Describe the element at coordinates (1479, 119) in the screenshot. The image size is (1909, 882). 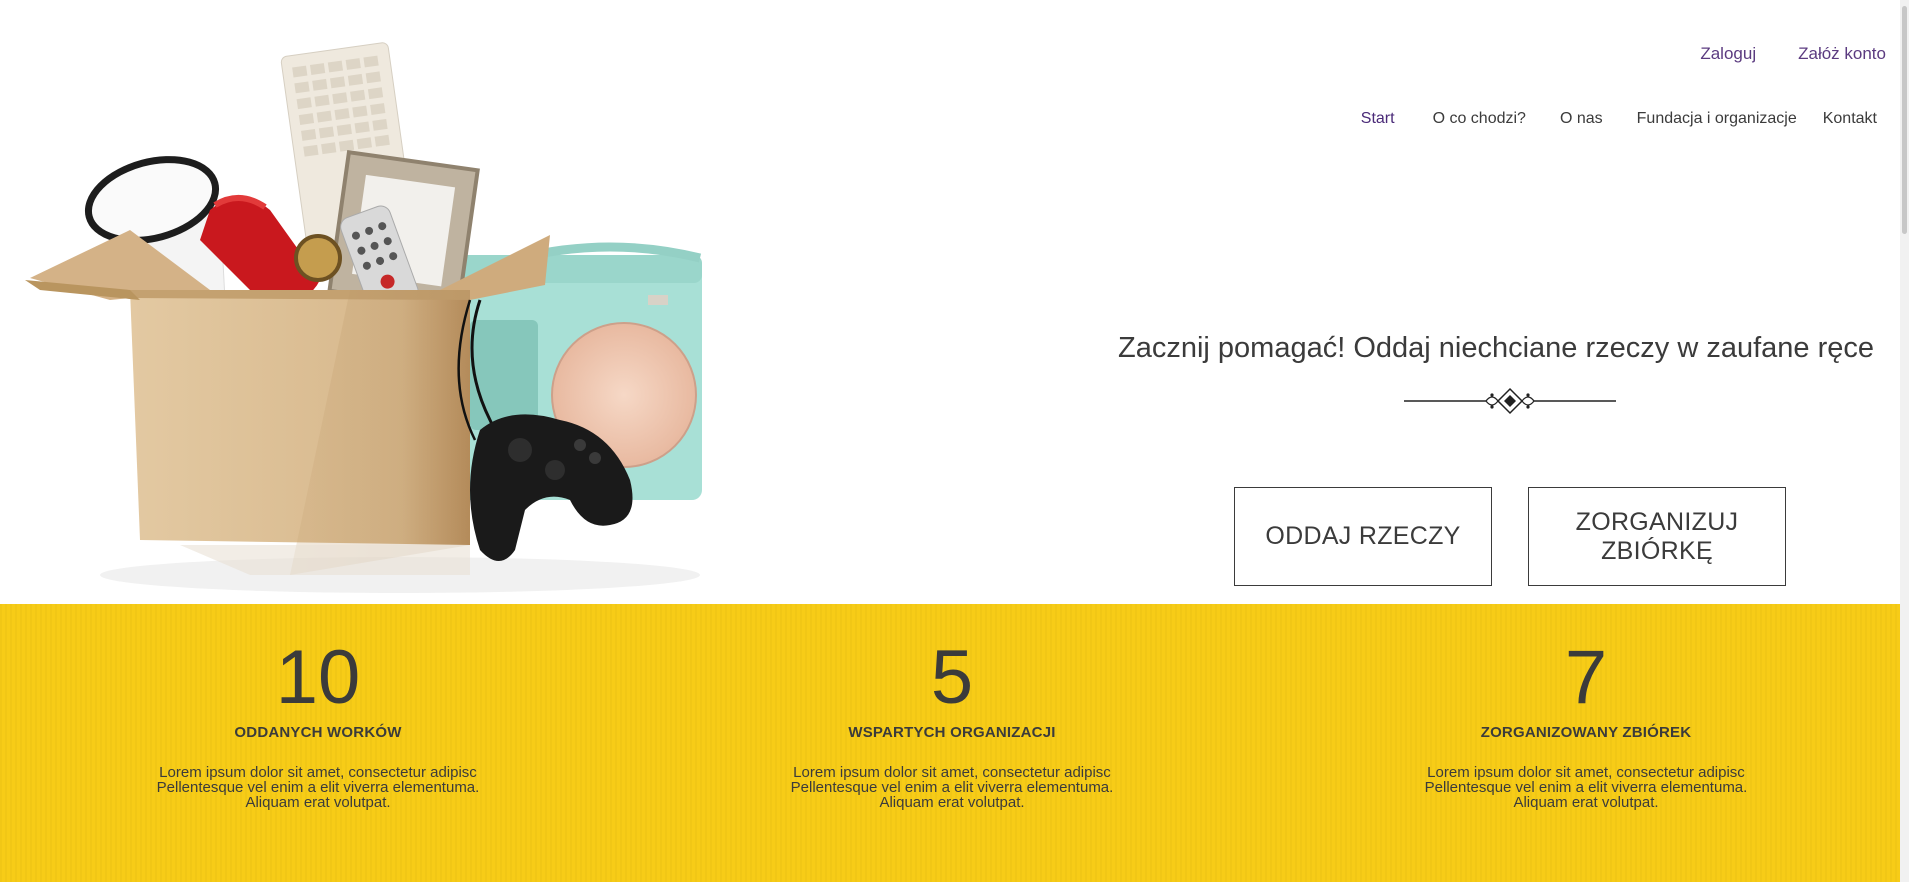
I see `nav-item-about-idea: O co chodzi?` at that location.